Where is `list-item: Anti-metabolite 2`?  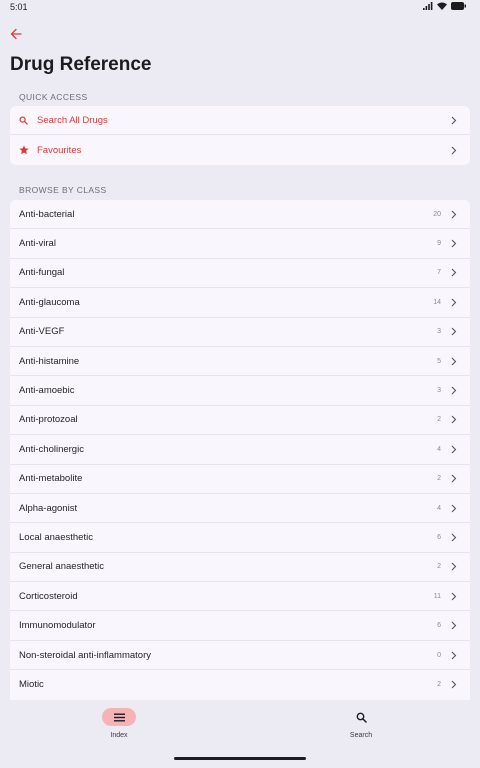 list-item: Anti-metabolite 2 is located at coordinates (240, 479).